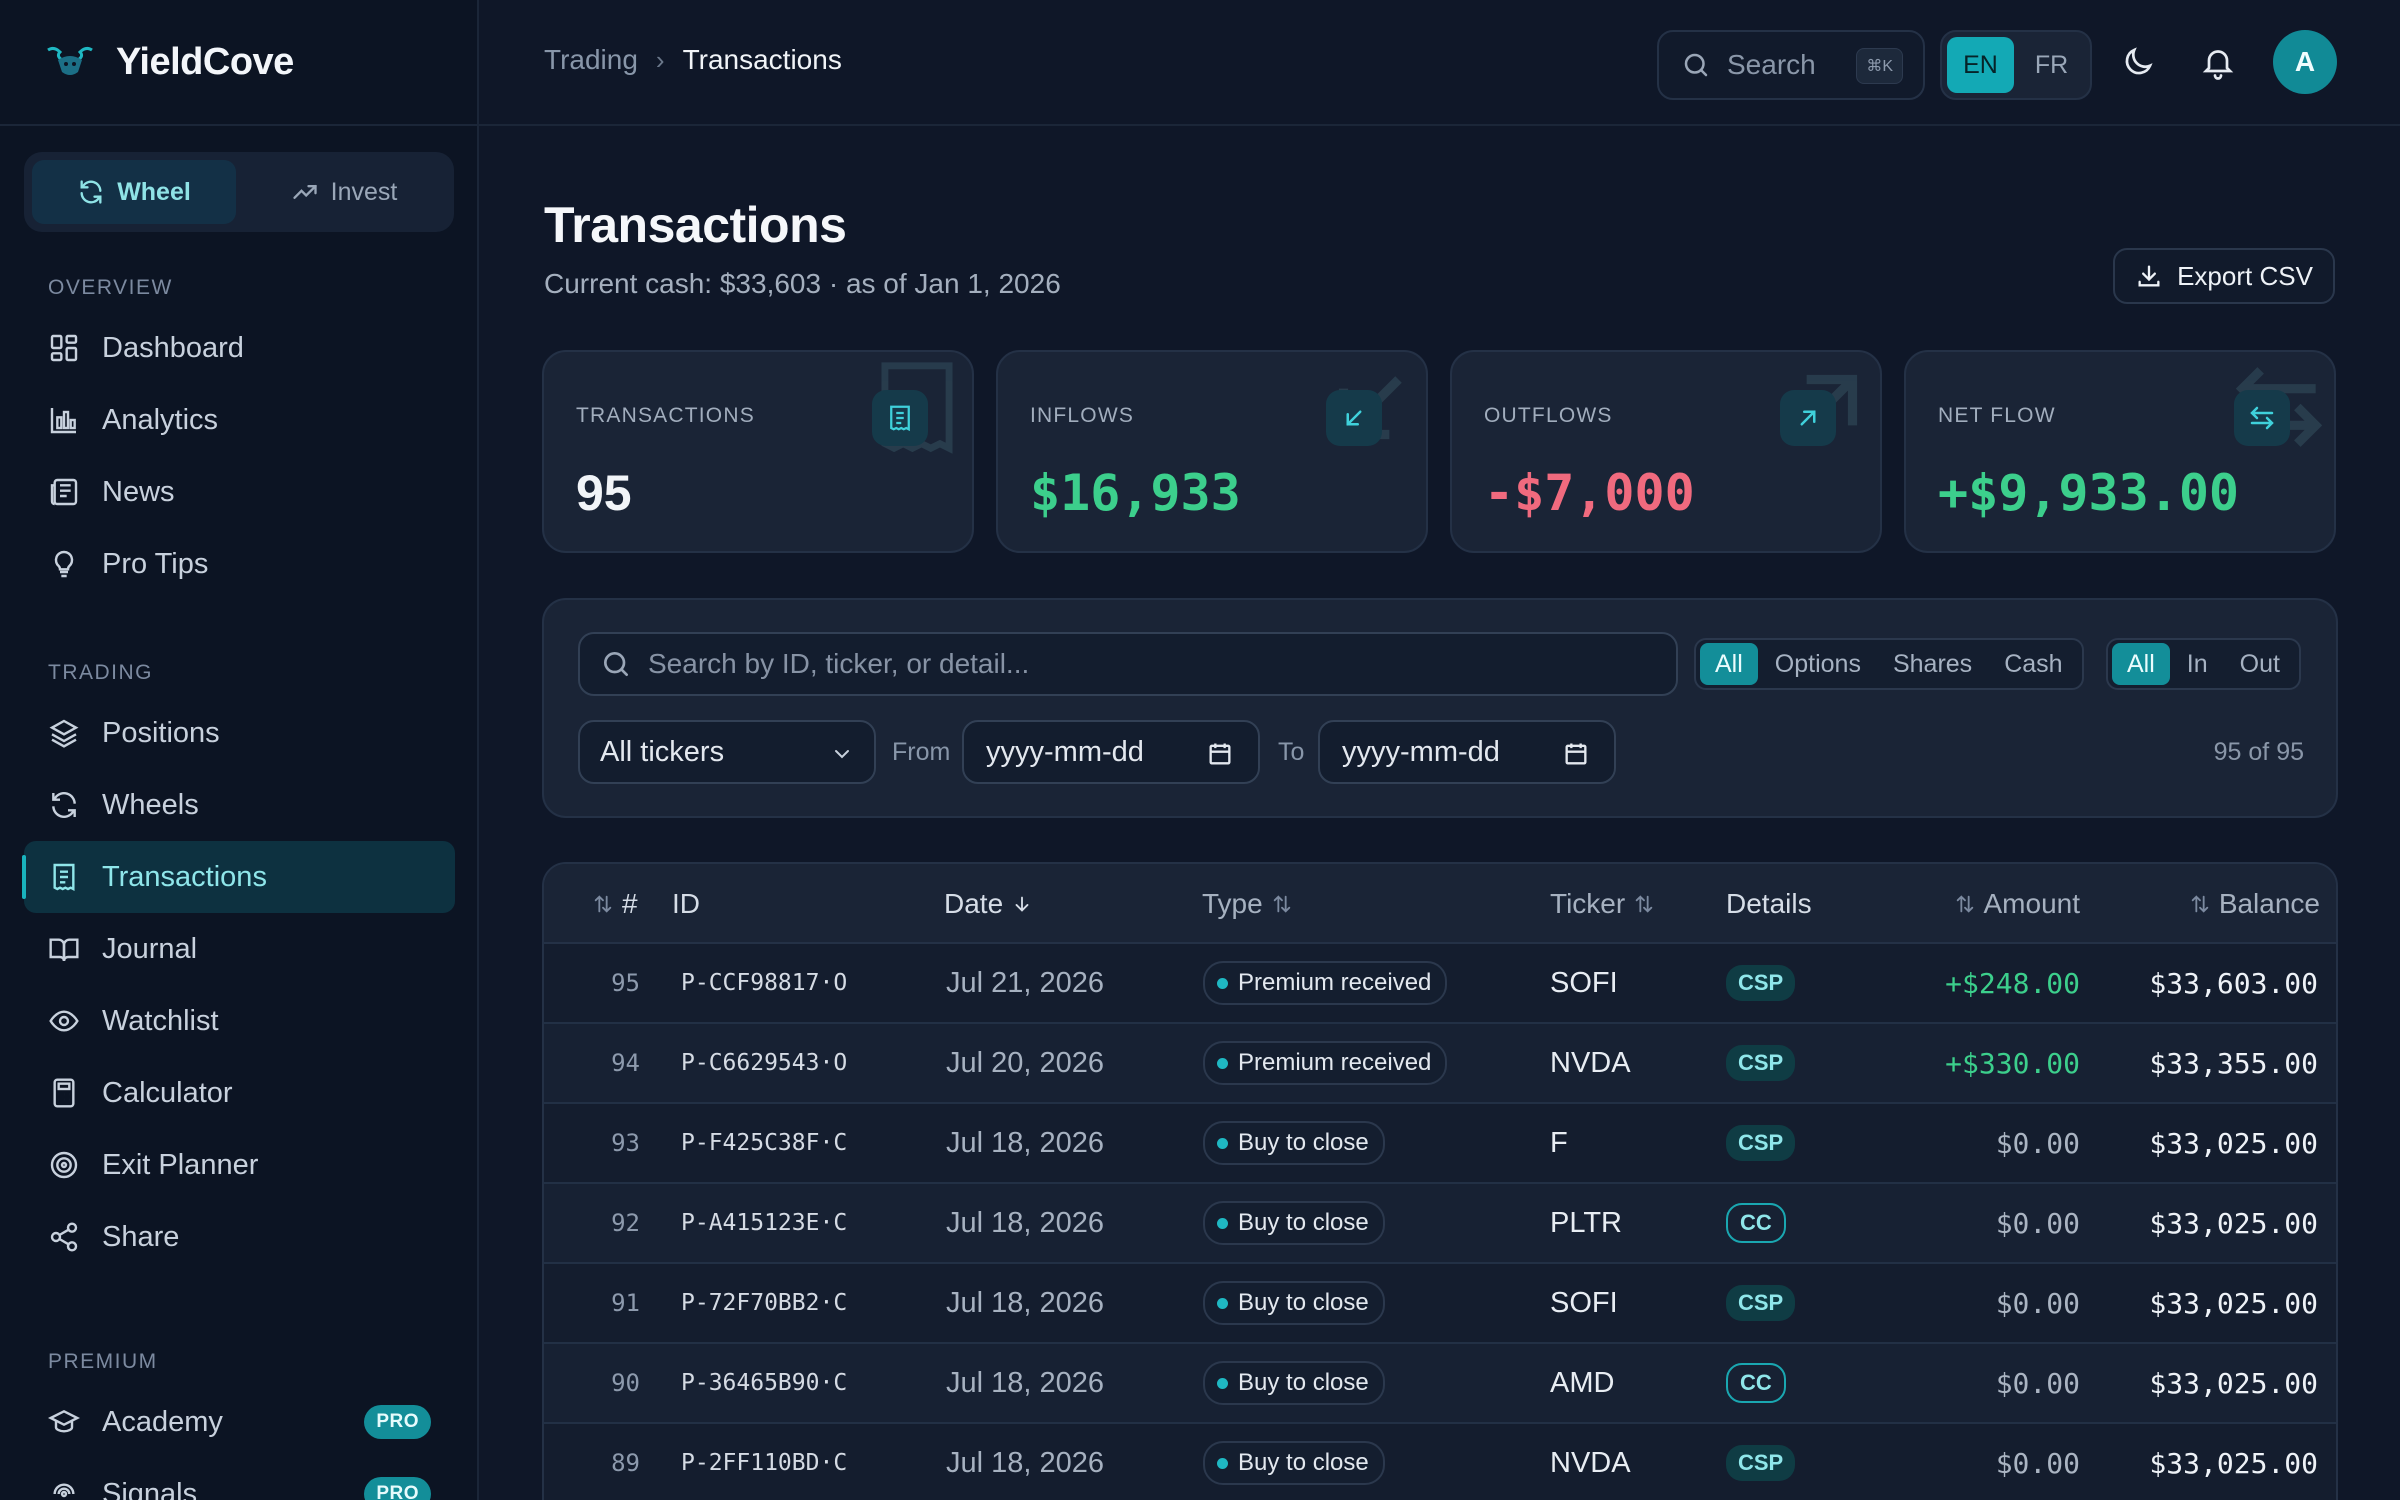 The image size is (2400, 1500). Describe the element at coordinates (344, 192) in the screenshot. I see `mode-invest-button: Invest` at that location.